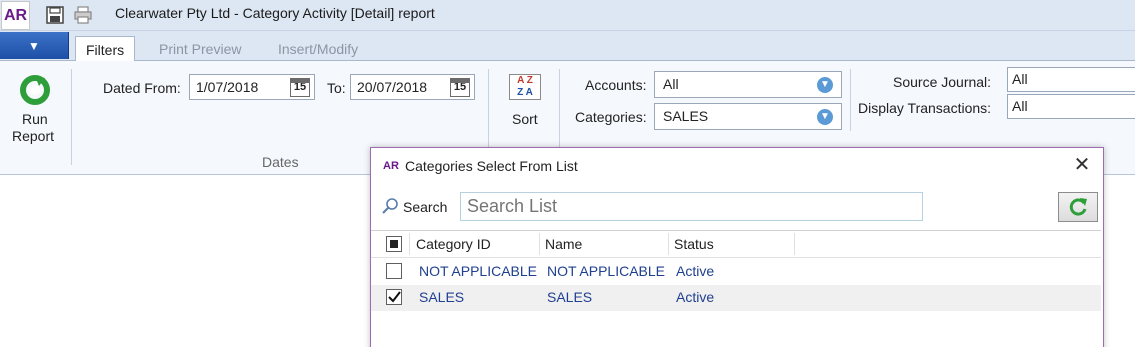 The image size is (1135, 347). I want to click on categories-select: SALES ▼, so click(748, 116).